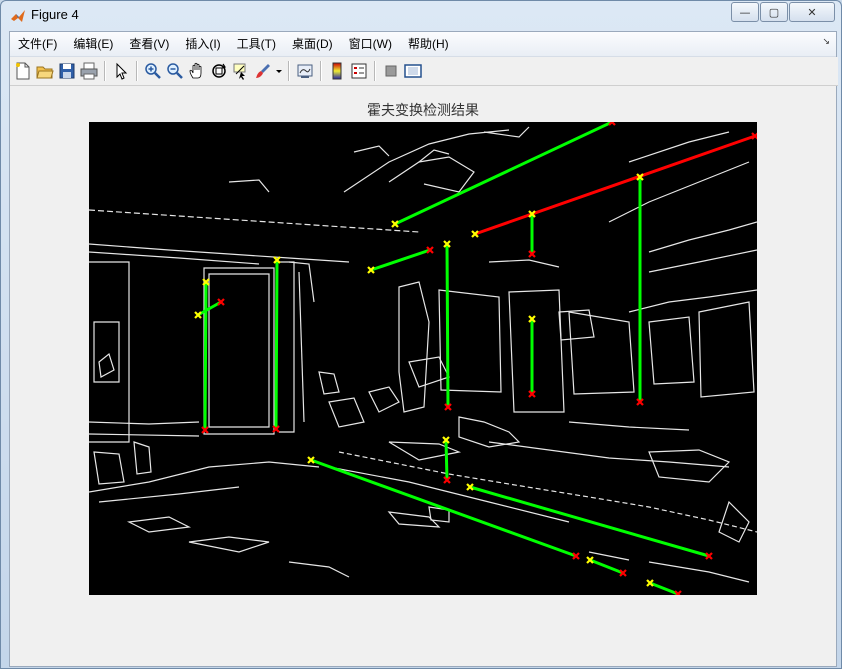 This screenshot has height=669, width=842. What do you see at coordinates (812, 12) in the screenshot?
I see `close-button: ✕` at bounding box center [812, 12].